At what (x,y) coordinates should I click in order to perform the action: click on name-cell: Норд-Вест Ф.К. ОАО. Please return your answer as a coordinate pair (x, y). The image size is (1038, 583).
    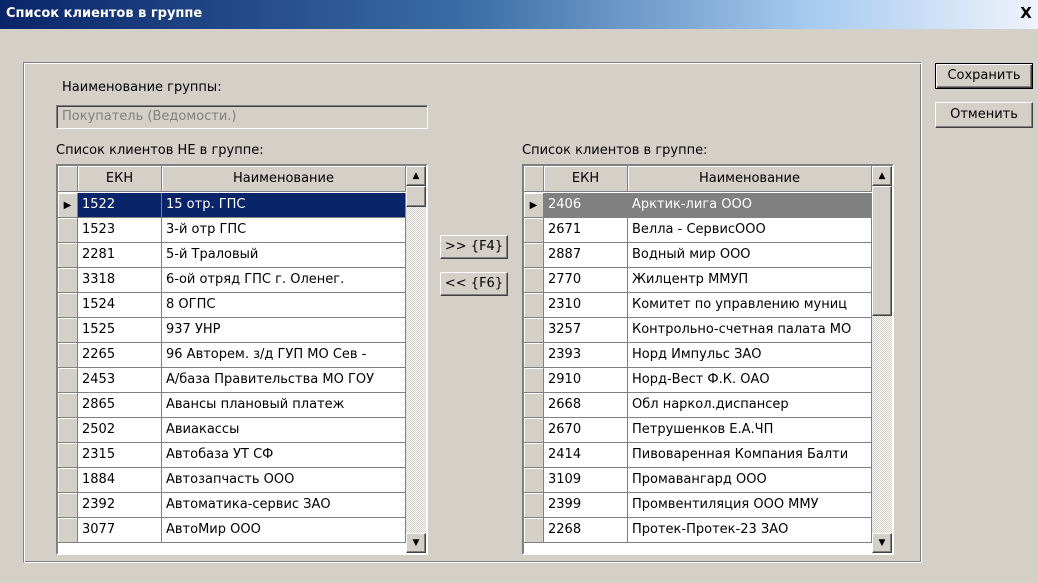
    Looking at the image, I should click on (750, 380).